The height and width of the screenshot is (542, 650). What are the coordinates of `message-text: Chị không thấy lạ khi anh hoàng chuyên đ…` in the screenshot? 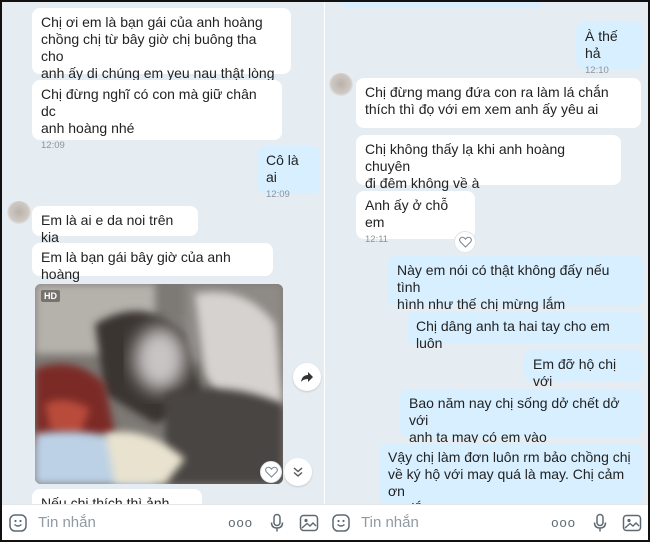 It's located at (465, 166).